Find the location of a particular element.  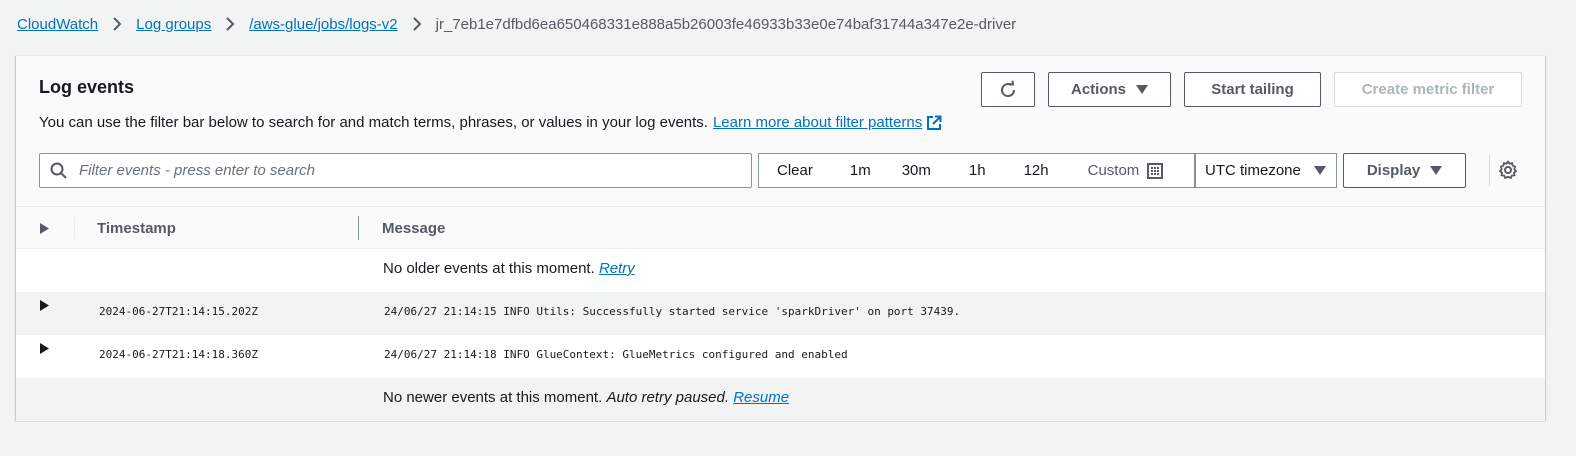

time-option-1h: 1h is located at coordinates (977, 170).